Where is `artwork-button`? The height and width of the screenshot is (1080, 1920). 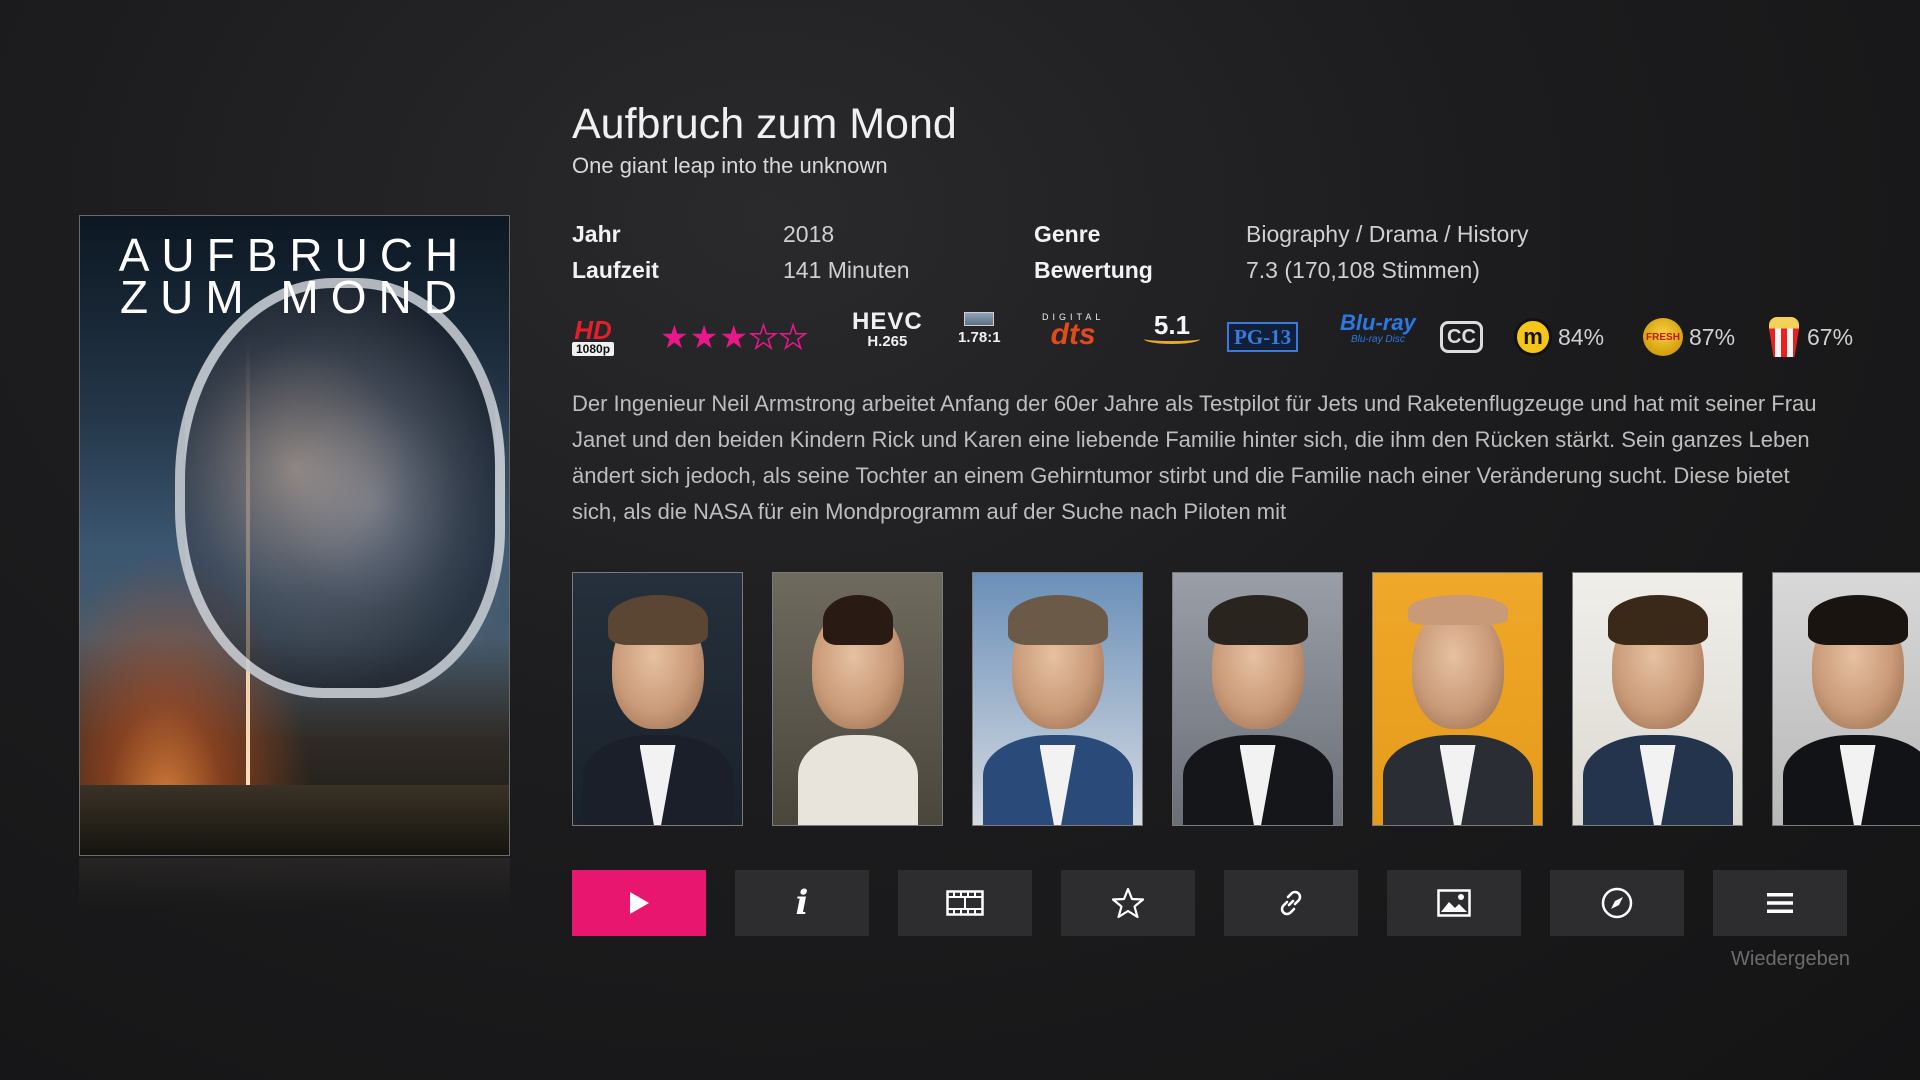 artwork-button is located at coordinates (1454, 903).